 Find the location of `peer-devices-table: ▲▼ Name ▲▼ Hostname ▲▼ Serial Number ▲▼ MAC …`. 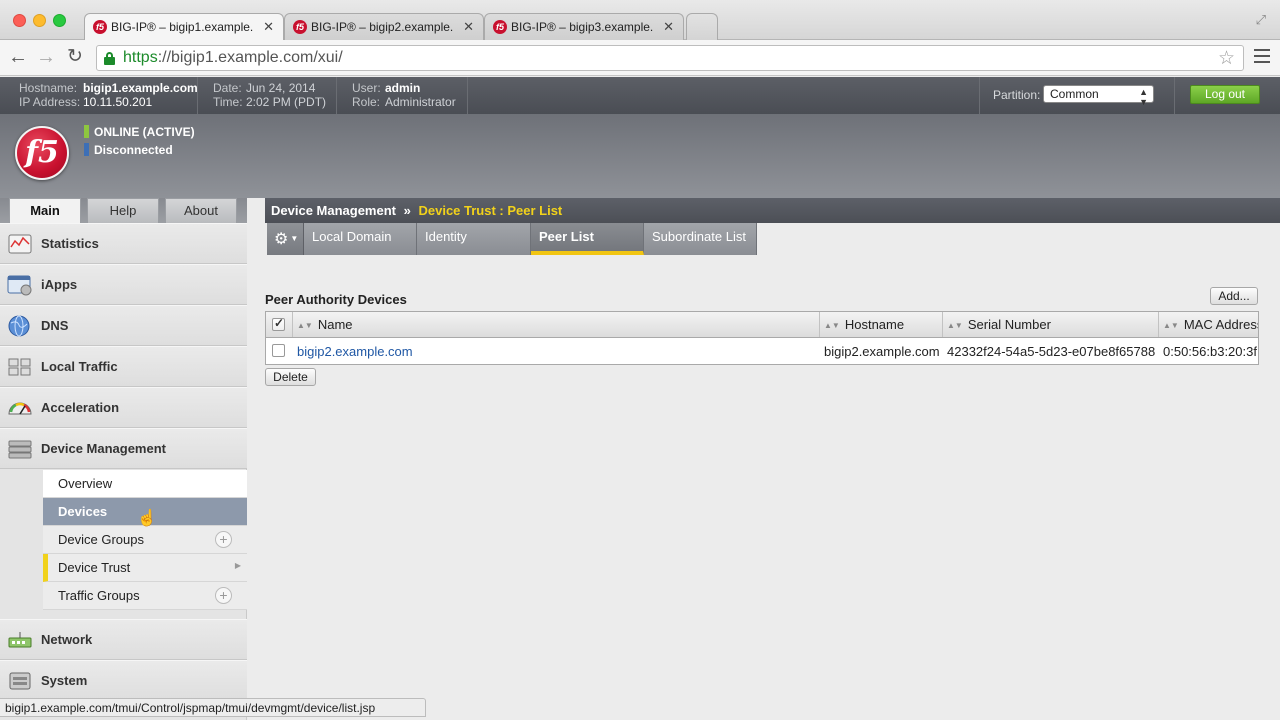

peer-devices-table: ▲▼ Name ▲▼ Hostname ▲▼ Serial Number ▲▼ MAC … is located at coordinates (762, 338).